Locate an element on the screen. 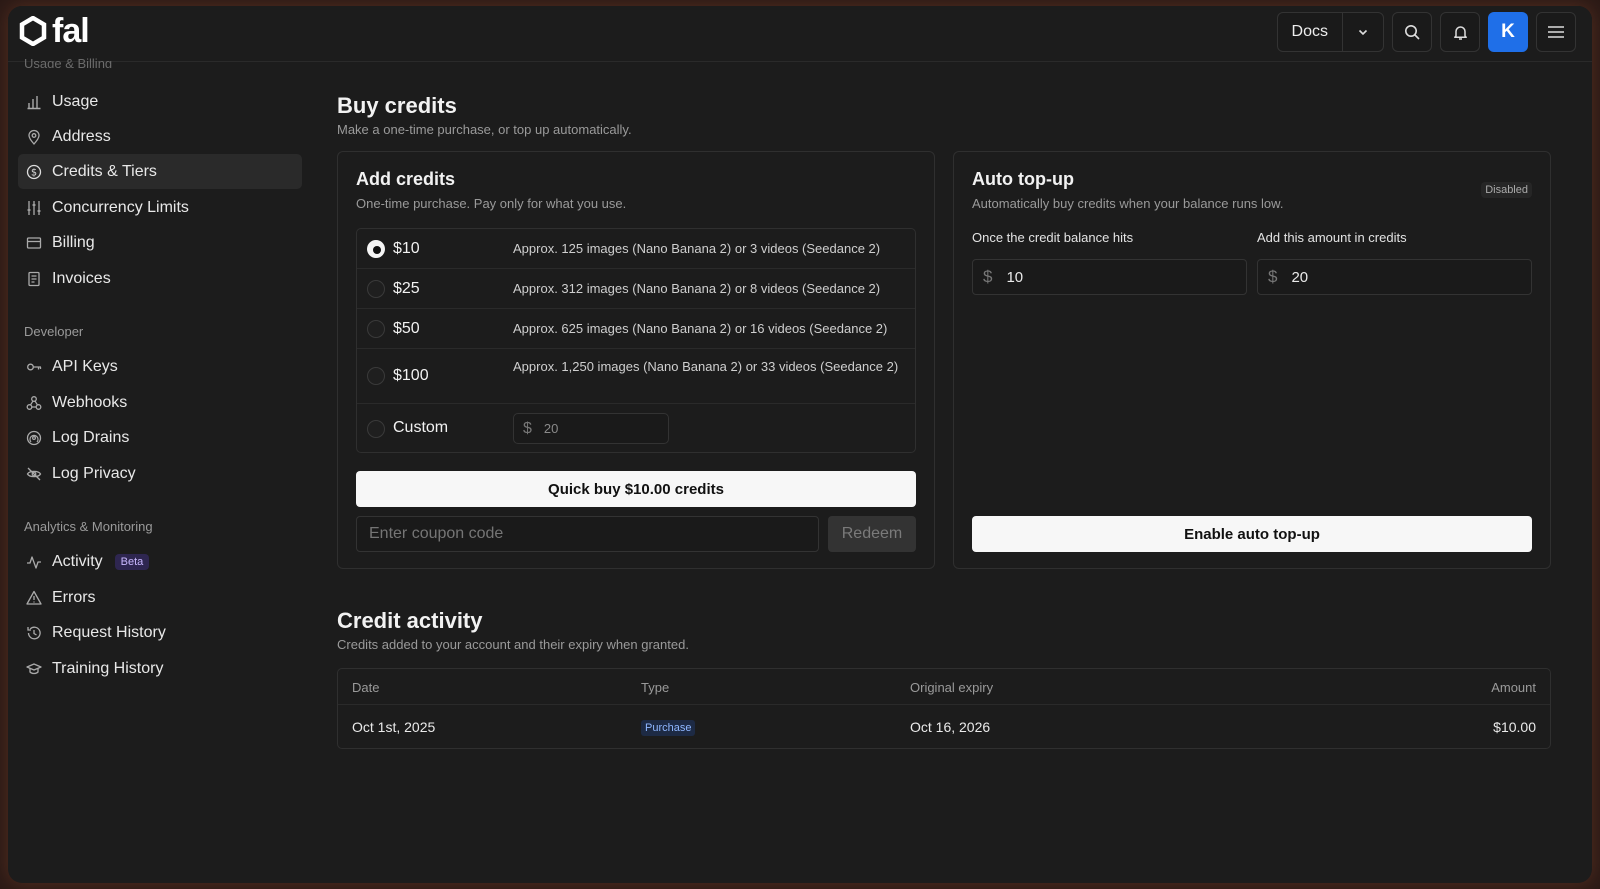 The width and height of the screenshot is (1600, 889). sidebar-item-activity: Activity Beta is located at coordinates (160, 561).